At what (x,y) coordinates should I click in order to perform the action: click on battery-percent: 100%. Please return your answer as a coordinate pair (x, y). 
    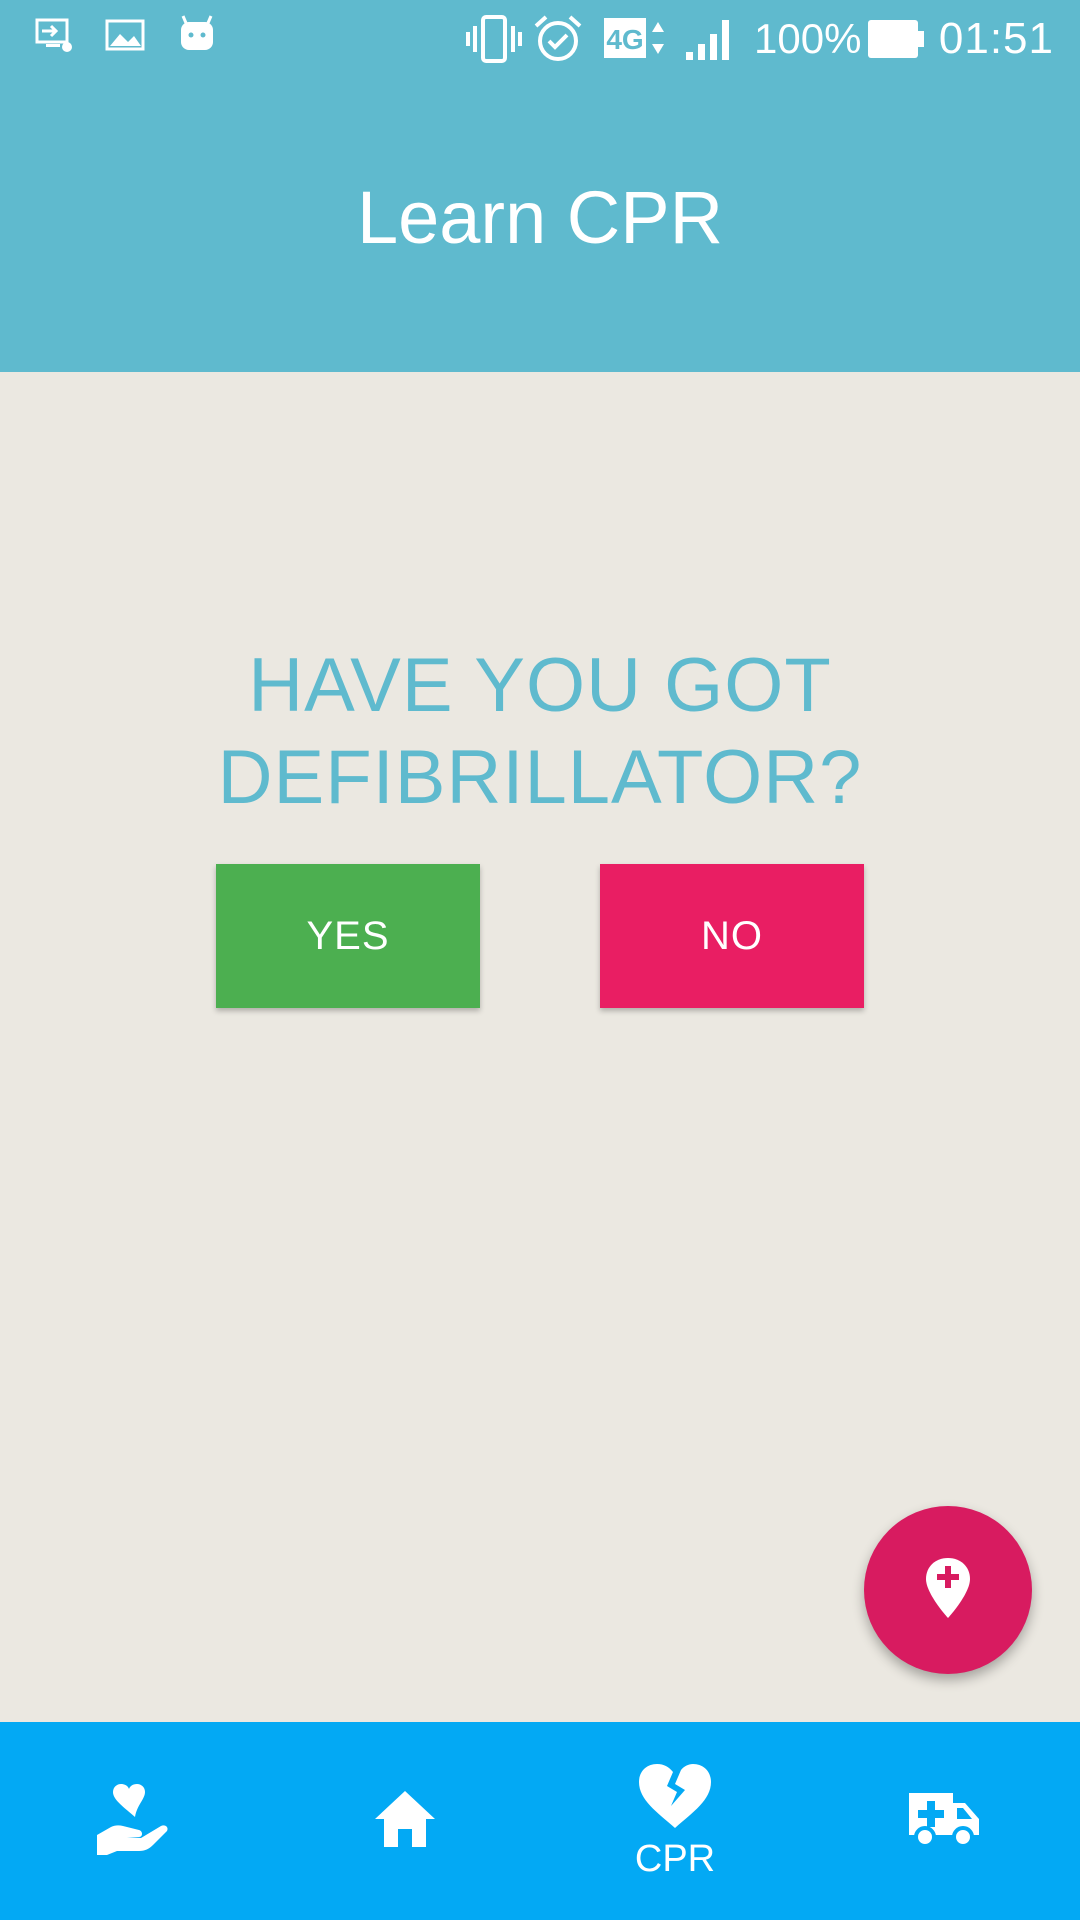
    Looking at the image, I should click on (808, 38).